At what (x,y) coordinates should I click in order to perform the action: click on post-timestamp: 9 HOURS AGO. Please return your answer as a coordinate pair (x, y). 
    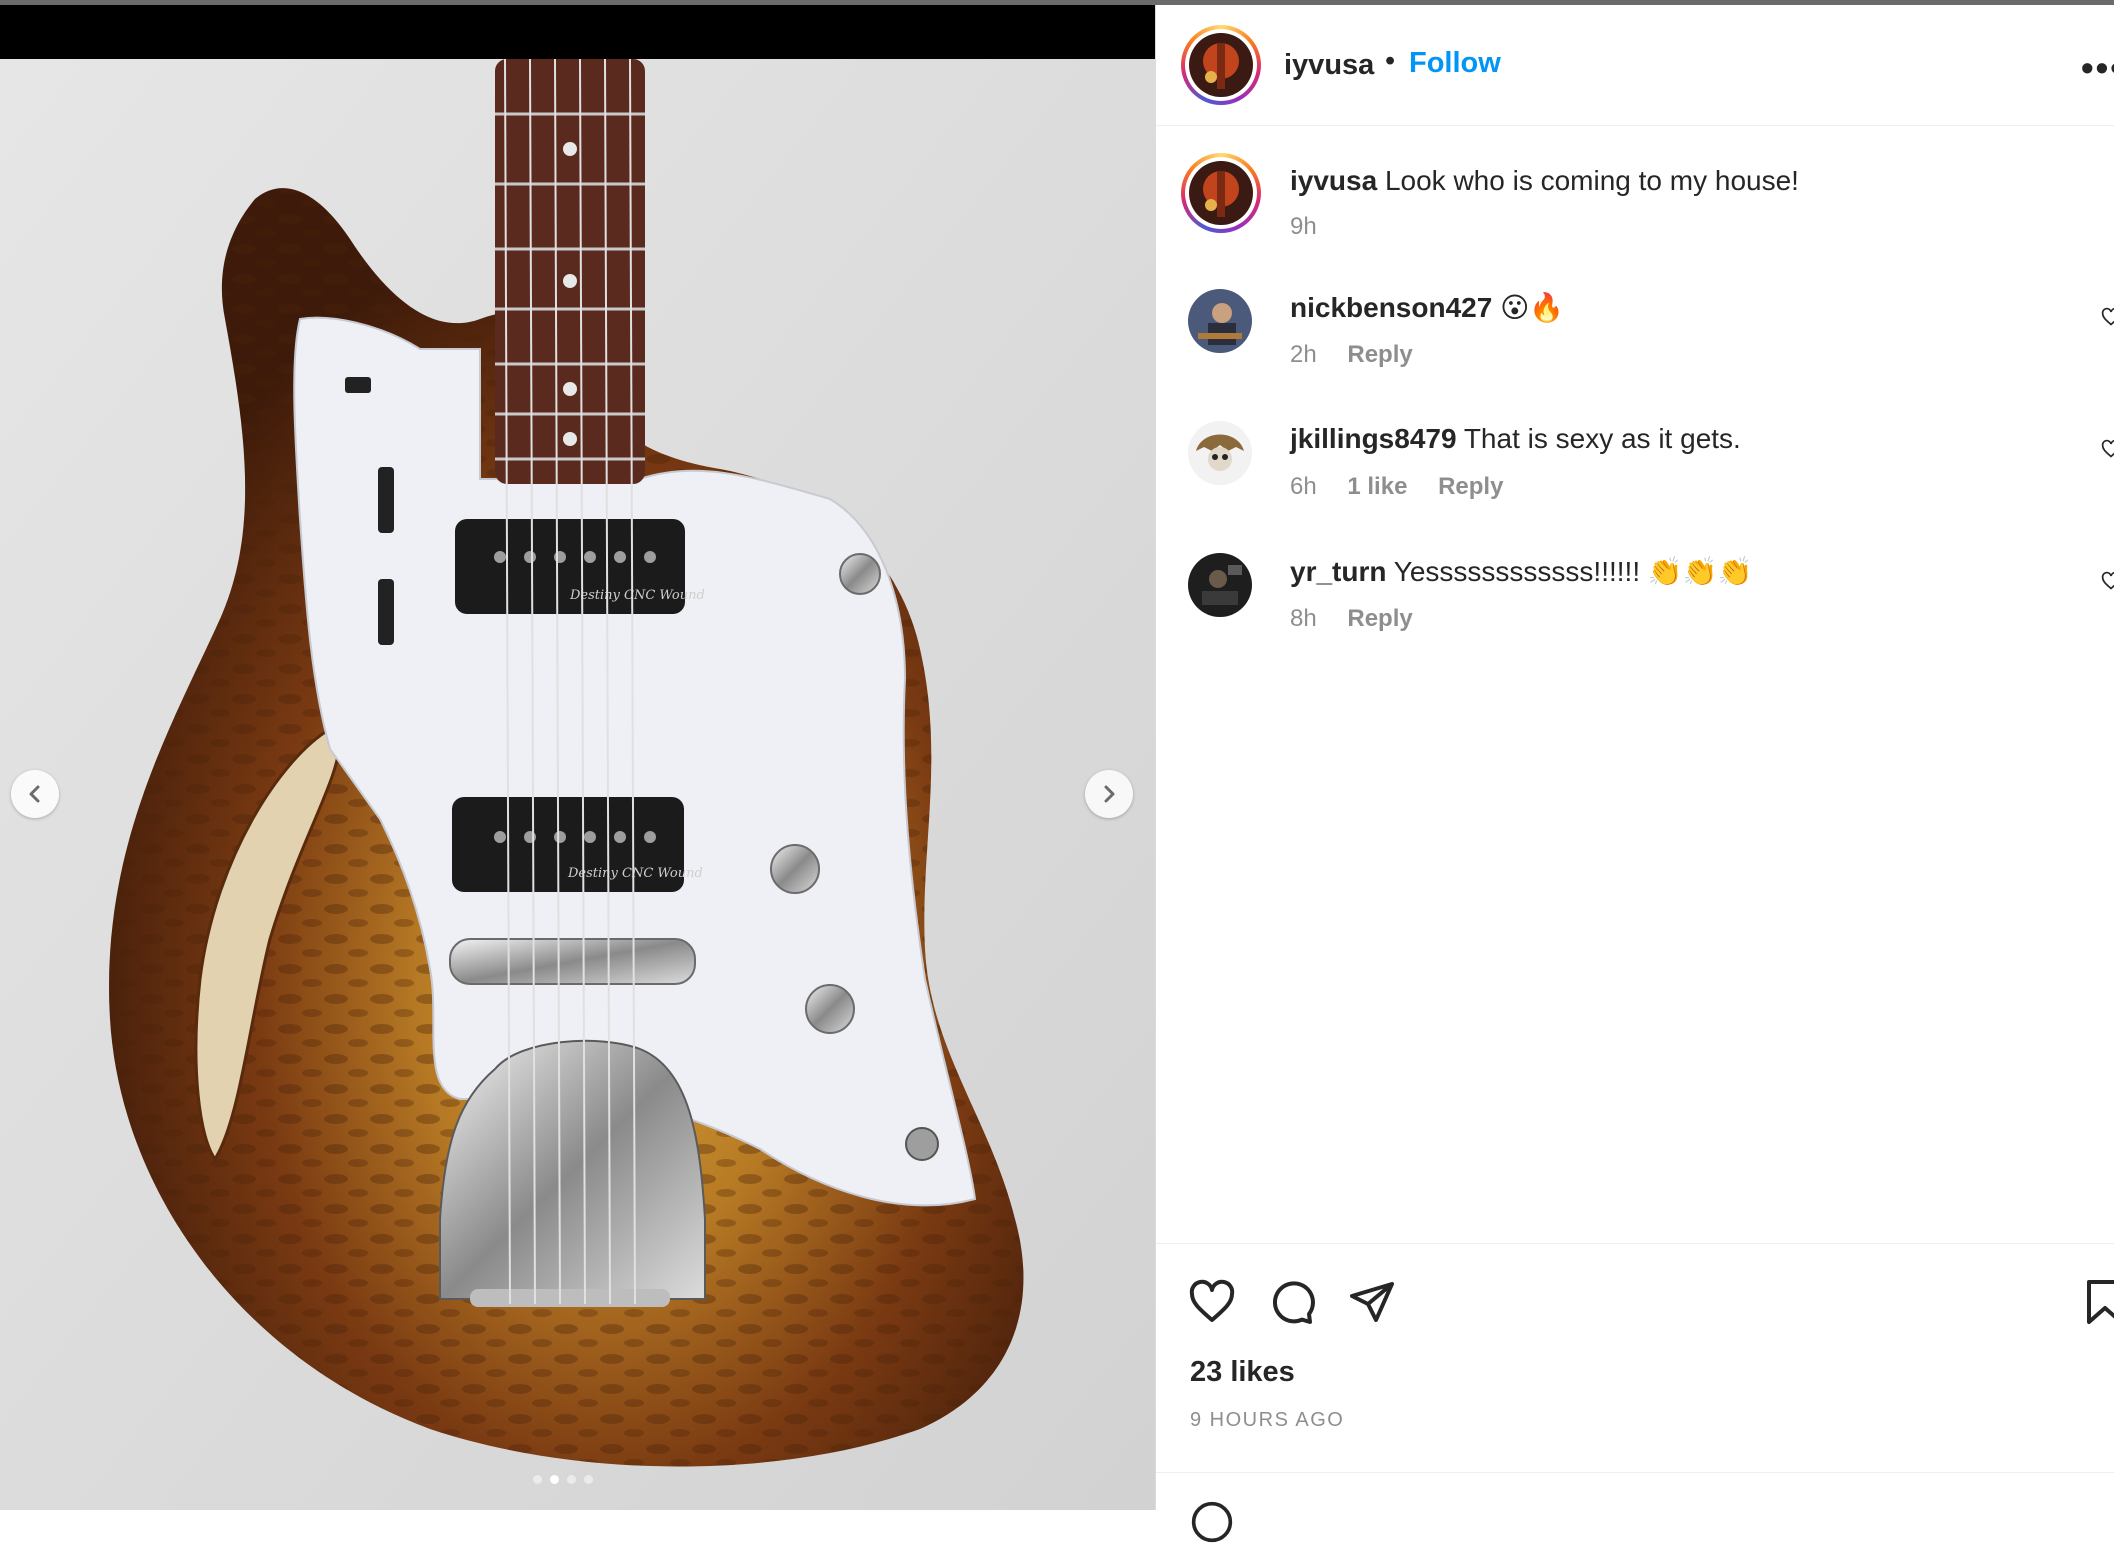
    Looking at the image, I should click on (1267, 1420).